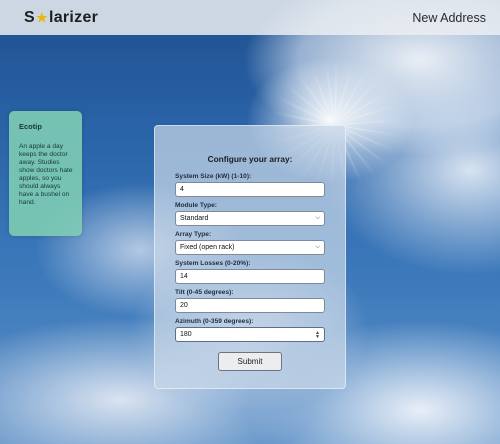 The width and height of the screenshot is (500, 444). What do you see at coordinates (207, 247) in the screenshot?
I see `array-type-value: Fixed (open rack)` at bounding box center [207, 247].